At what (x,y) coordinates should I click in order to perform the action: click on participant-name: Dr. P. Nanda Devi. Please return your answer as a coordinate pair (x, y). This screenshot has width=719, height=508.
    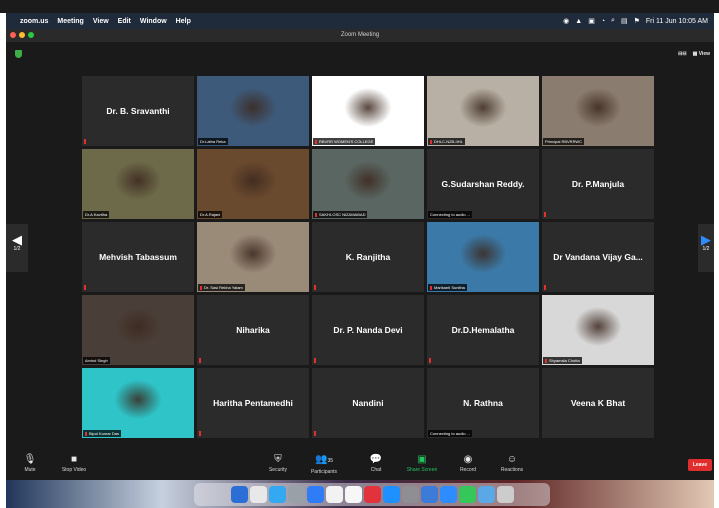
    Looking at the image, I should click on (368, 330).